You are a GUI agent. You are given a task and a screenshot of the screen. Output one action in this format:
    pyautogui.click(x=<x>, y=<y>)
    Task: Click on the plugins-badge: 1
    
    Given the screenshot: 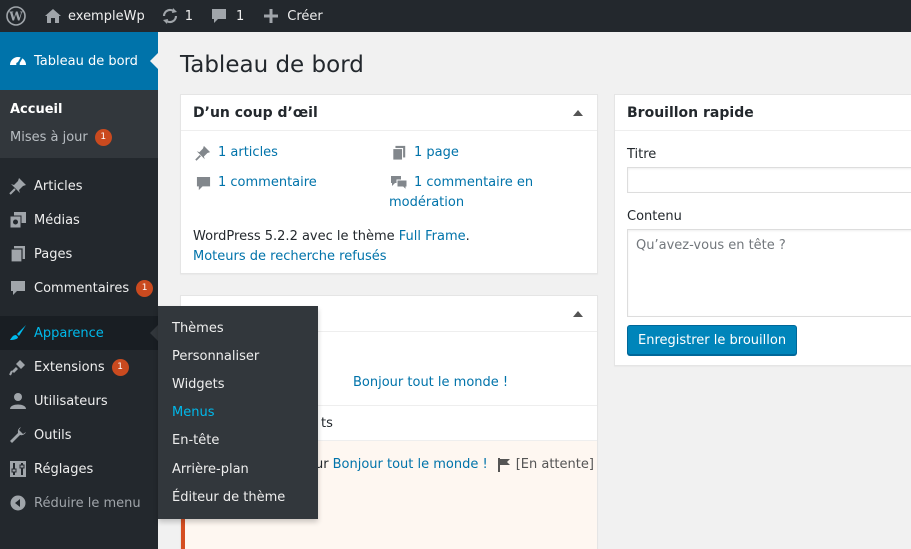 What is the action you would take?
    pyautogui.click(x=120, y=367)
    